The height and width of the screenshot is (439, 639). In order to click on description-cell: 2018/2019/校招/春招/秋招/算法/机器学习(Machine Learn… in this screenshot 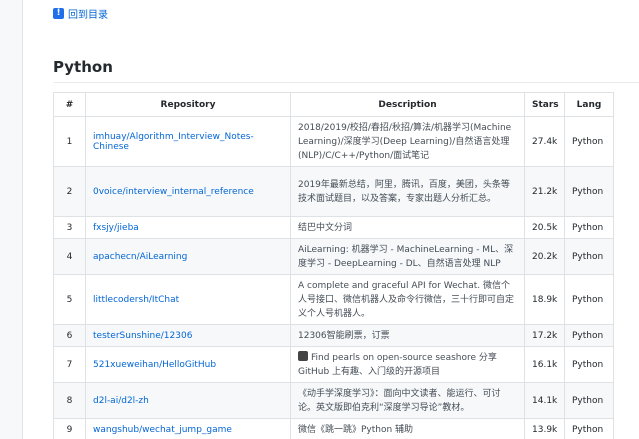, I will do `click(407, 141)`.